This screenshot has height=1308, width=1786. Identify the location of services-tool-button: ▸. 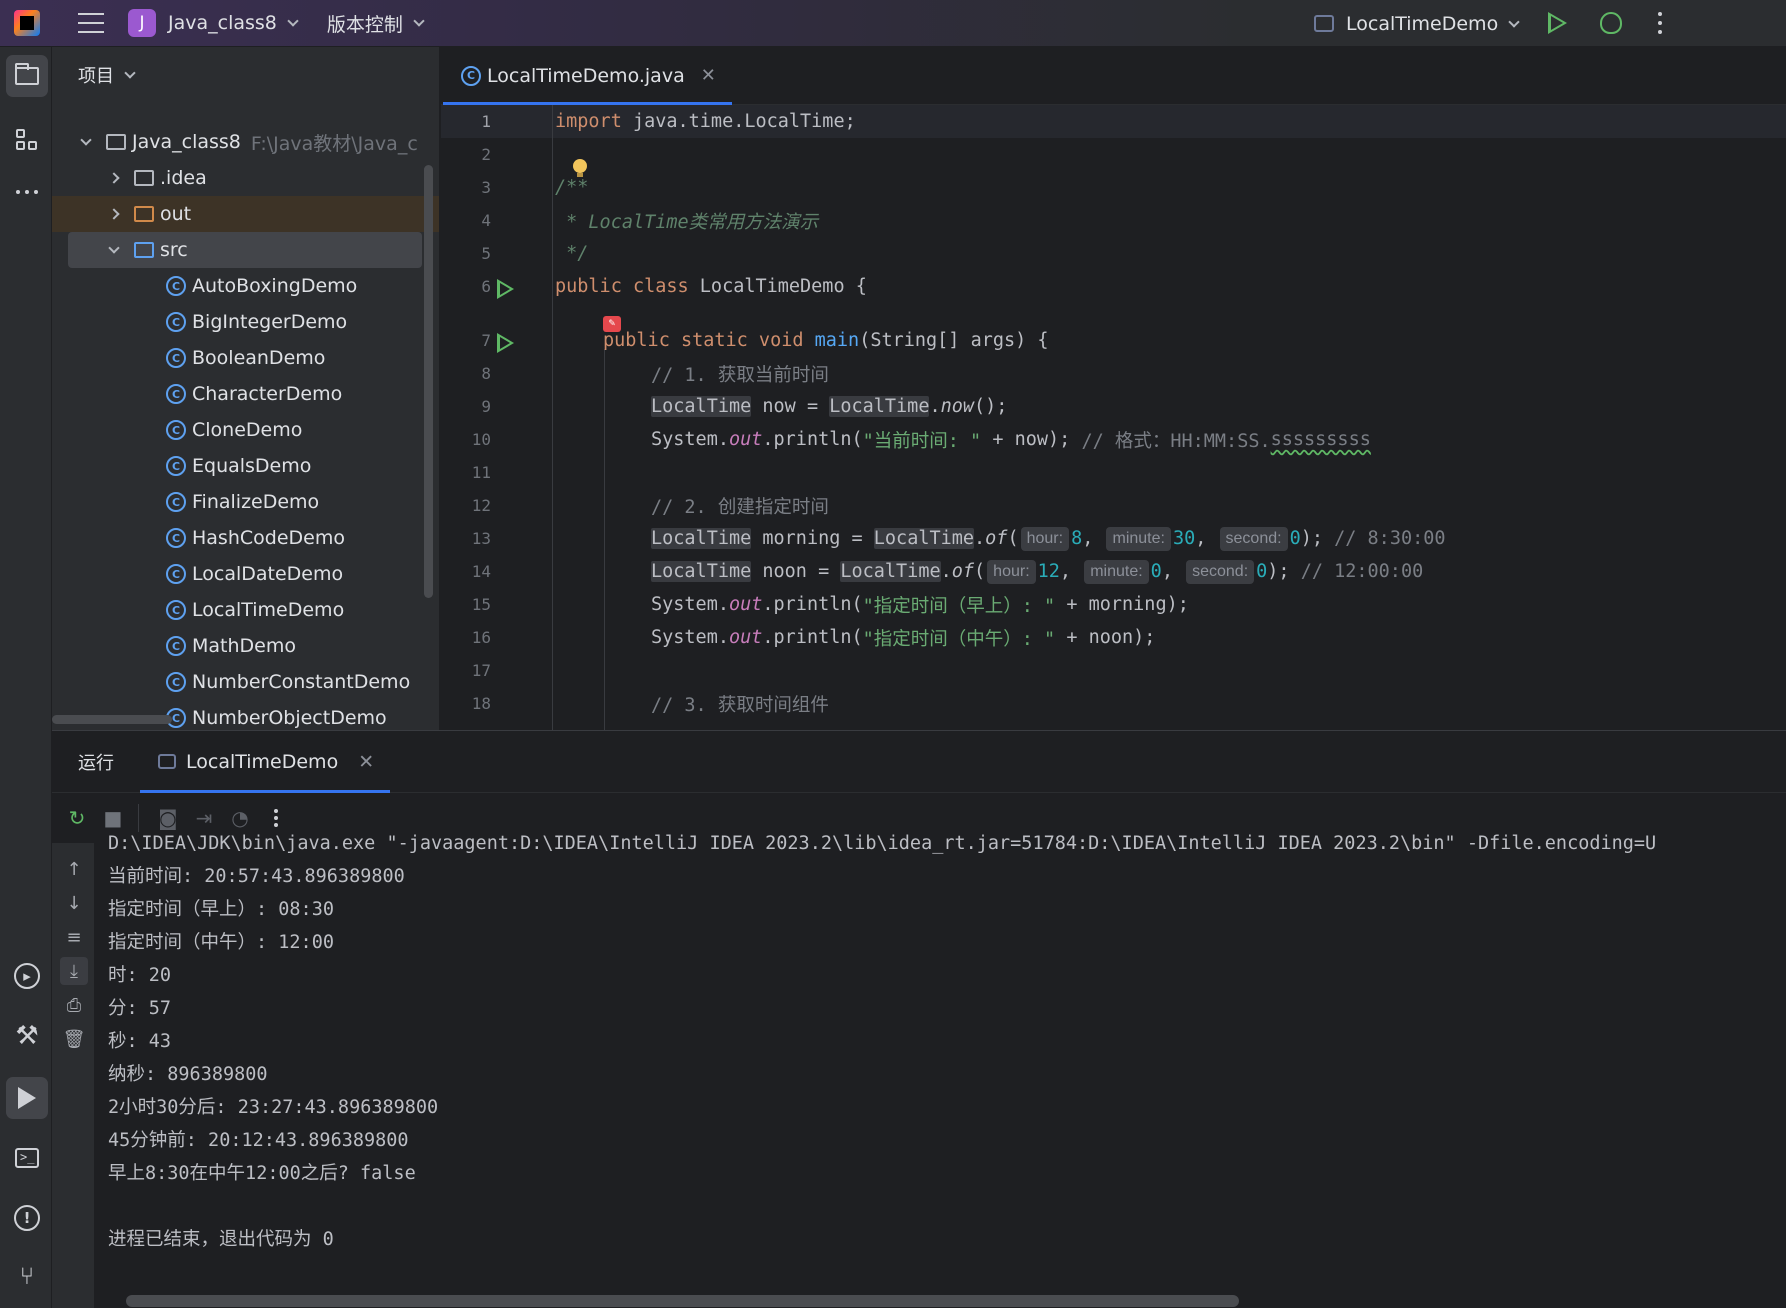
(27, 976).